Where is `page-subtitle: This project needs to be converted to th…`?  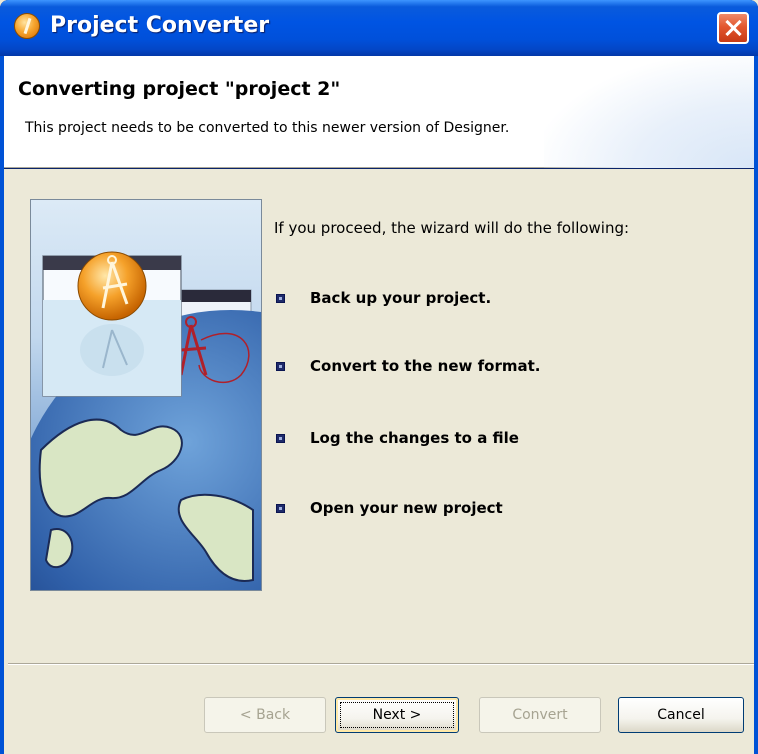
page-subtitle: This project needs to be converted to th… is located at coordinates (267, 128).